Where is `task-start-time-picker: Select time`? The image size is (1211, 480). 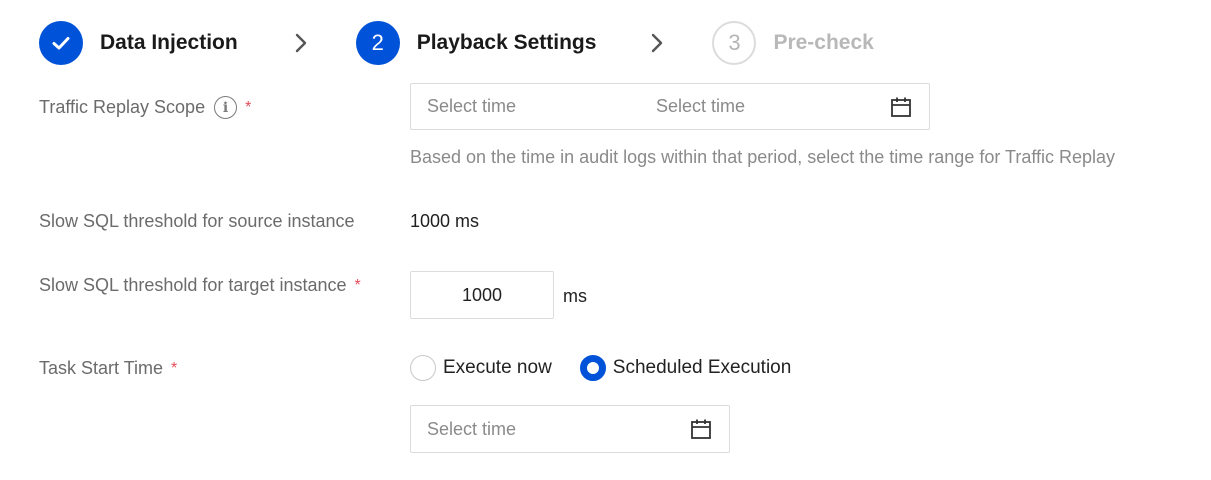
task-start-time-picker: Select time is located at coordinates (570, 429).